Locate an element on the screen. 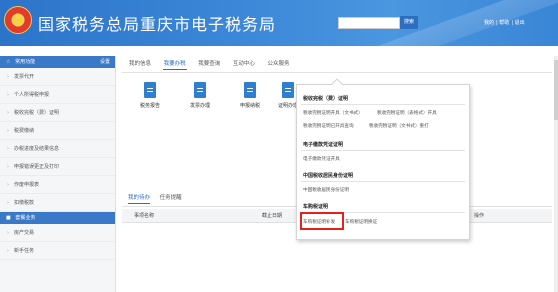 This screenshot has height=292, width=558. sidebar-item: 发票代开 is located at coordinates (57, 77).